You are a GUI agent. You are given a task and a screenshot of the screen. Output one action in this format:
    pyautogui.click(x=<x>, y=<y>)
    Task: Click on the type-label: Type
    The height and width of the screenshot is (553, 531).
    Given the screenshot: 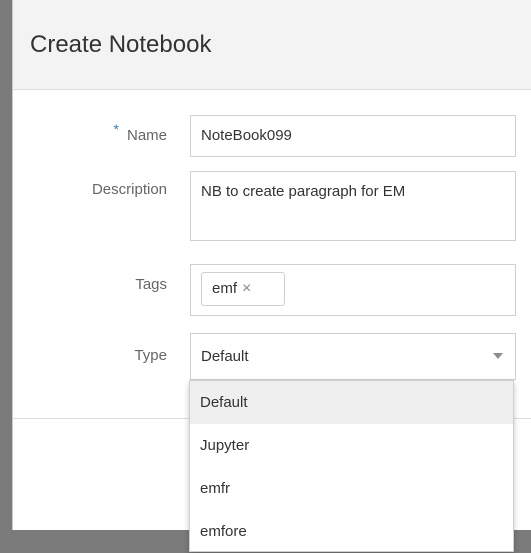 What is the action you would take?
    pyautogui.click(x=150, y=355)
    